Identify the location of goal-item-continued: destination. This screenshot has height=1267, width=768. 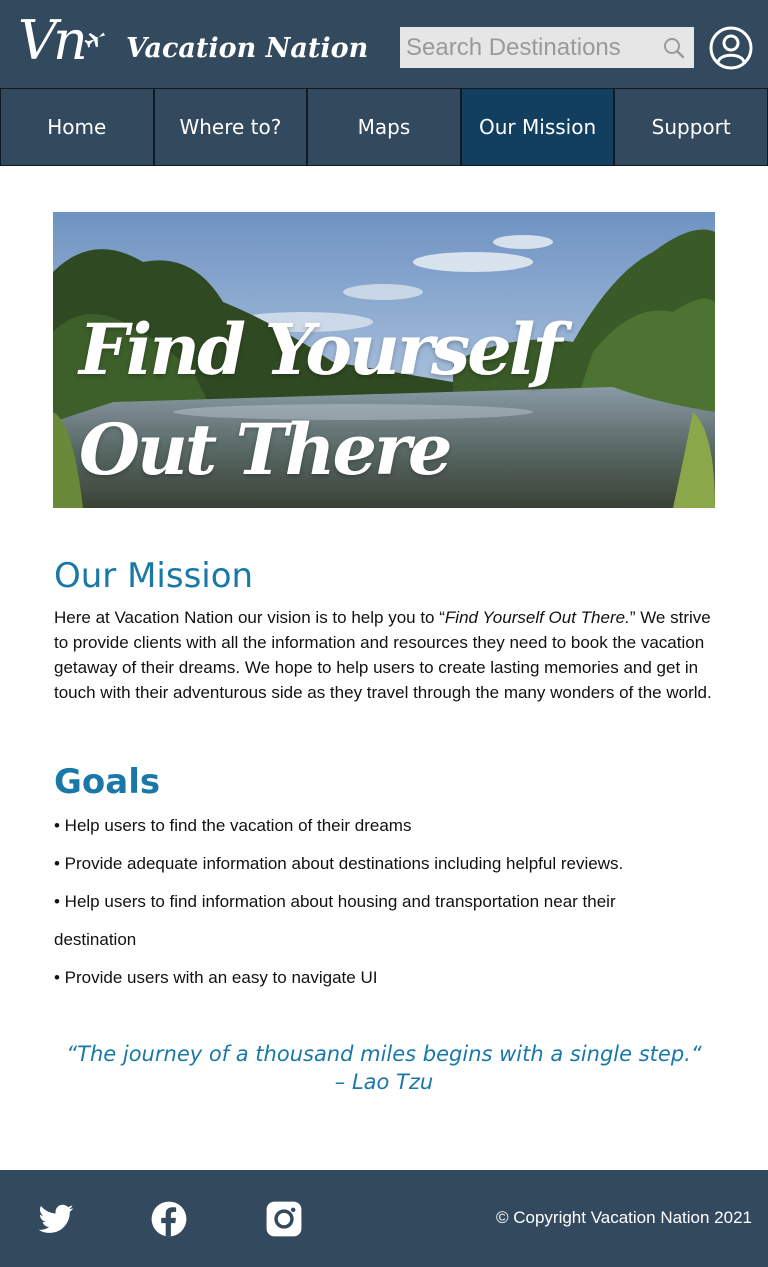
(95, 939).